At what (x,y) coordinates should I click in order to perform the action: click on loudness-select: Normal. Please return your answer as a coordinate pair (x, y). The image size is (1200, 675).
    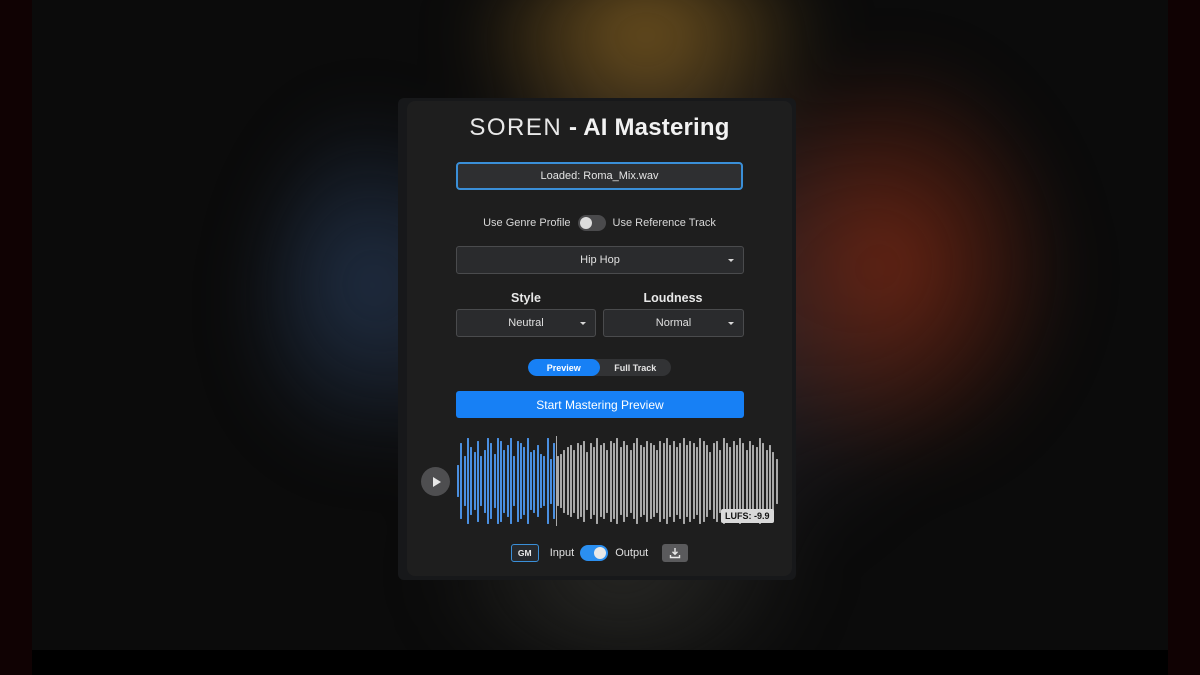
    Looking at the image, I should click on (673, 323).